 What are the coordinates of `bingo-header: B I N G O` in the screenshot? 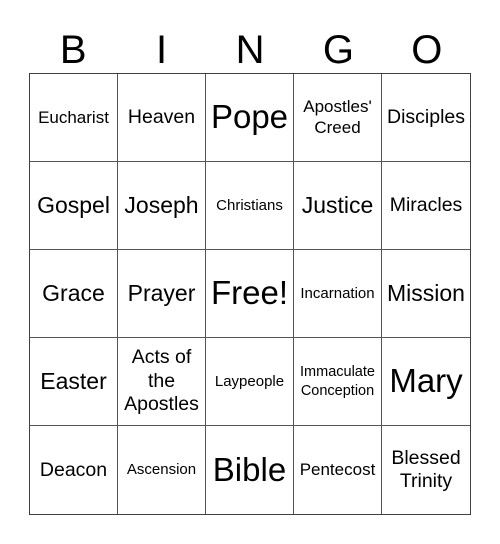 It's located at (250, 50).